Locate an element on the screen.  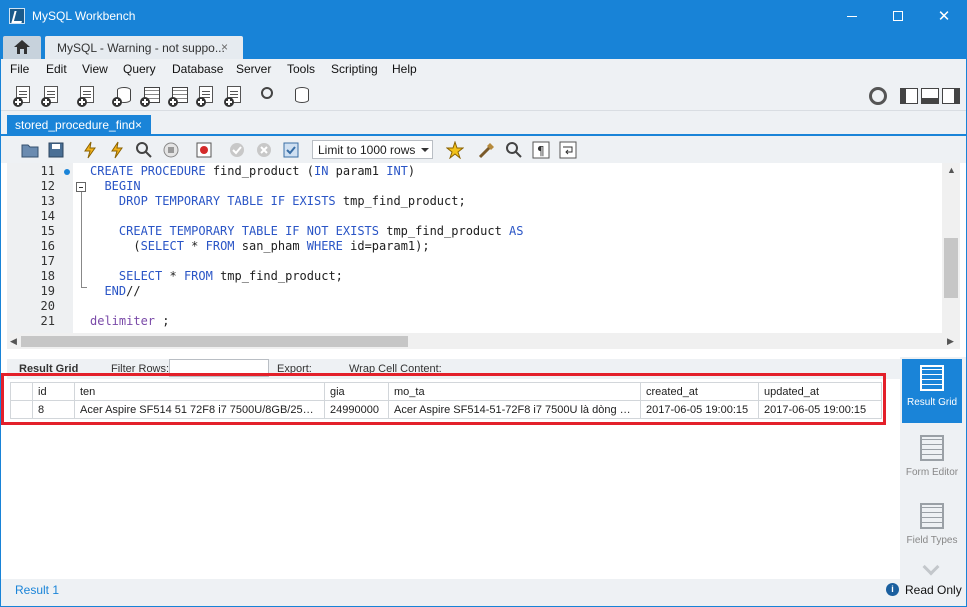
line-number: 12 is located at coordinates (47, 186).